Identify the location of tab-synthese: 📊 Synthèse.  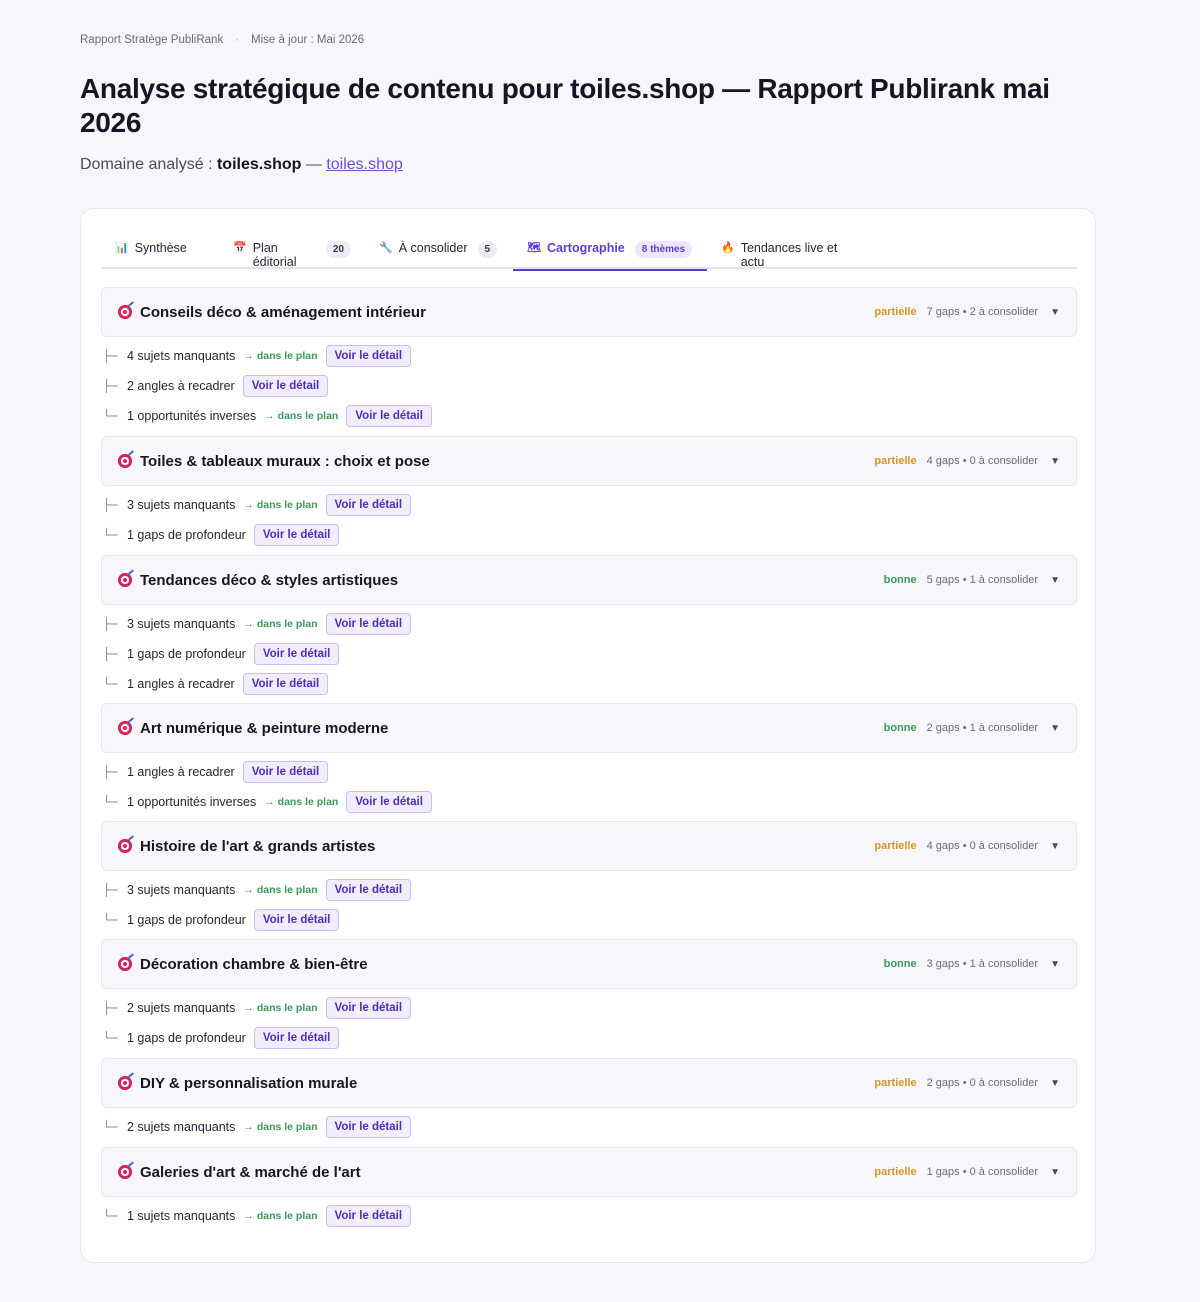
(160, 252).